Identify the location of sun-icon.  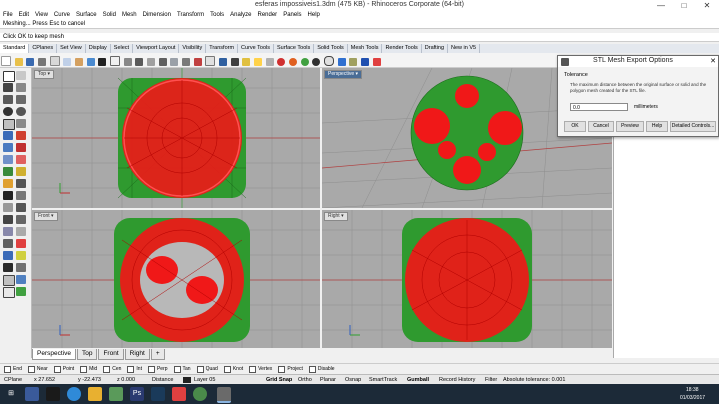
(329, 61).